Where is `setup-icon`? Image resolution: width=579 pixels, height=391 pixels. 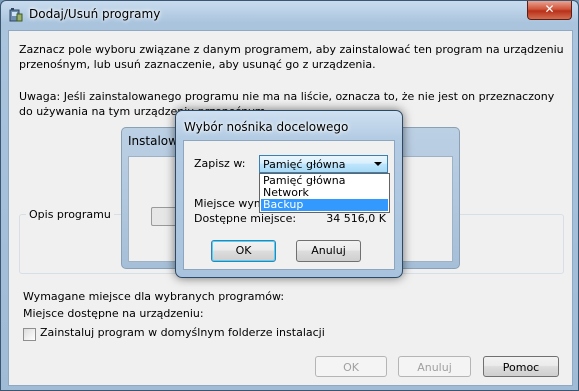
setup-icon is located at coordinates (16, 15).